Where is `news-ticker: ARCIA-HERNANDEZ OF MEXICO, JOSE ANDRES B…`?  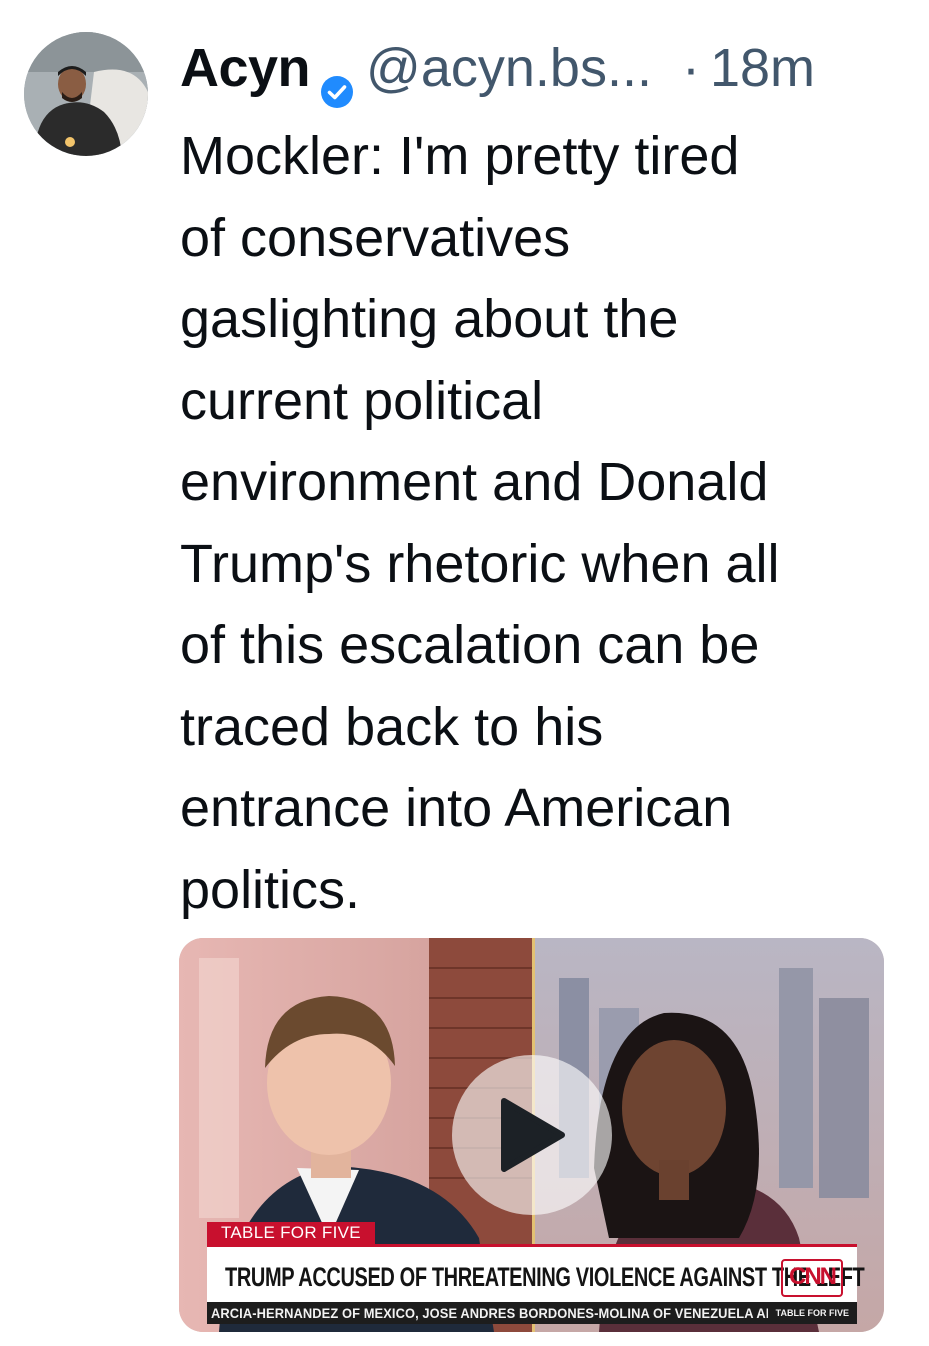 news-ticker: ARCIA-HERNANDEZ OF MEXICO, JOSE ANDRES B… is located at coordinates (532, 1313).